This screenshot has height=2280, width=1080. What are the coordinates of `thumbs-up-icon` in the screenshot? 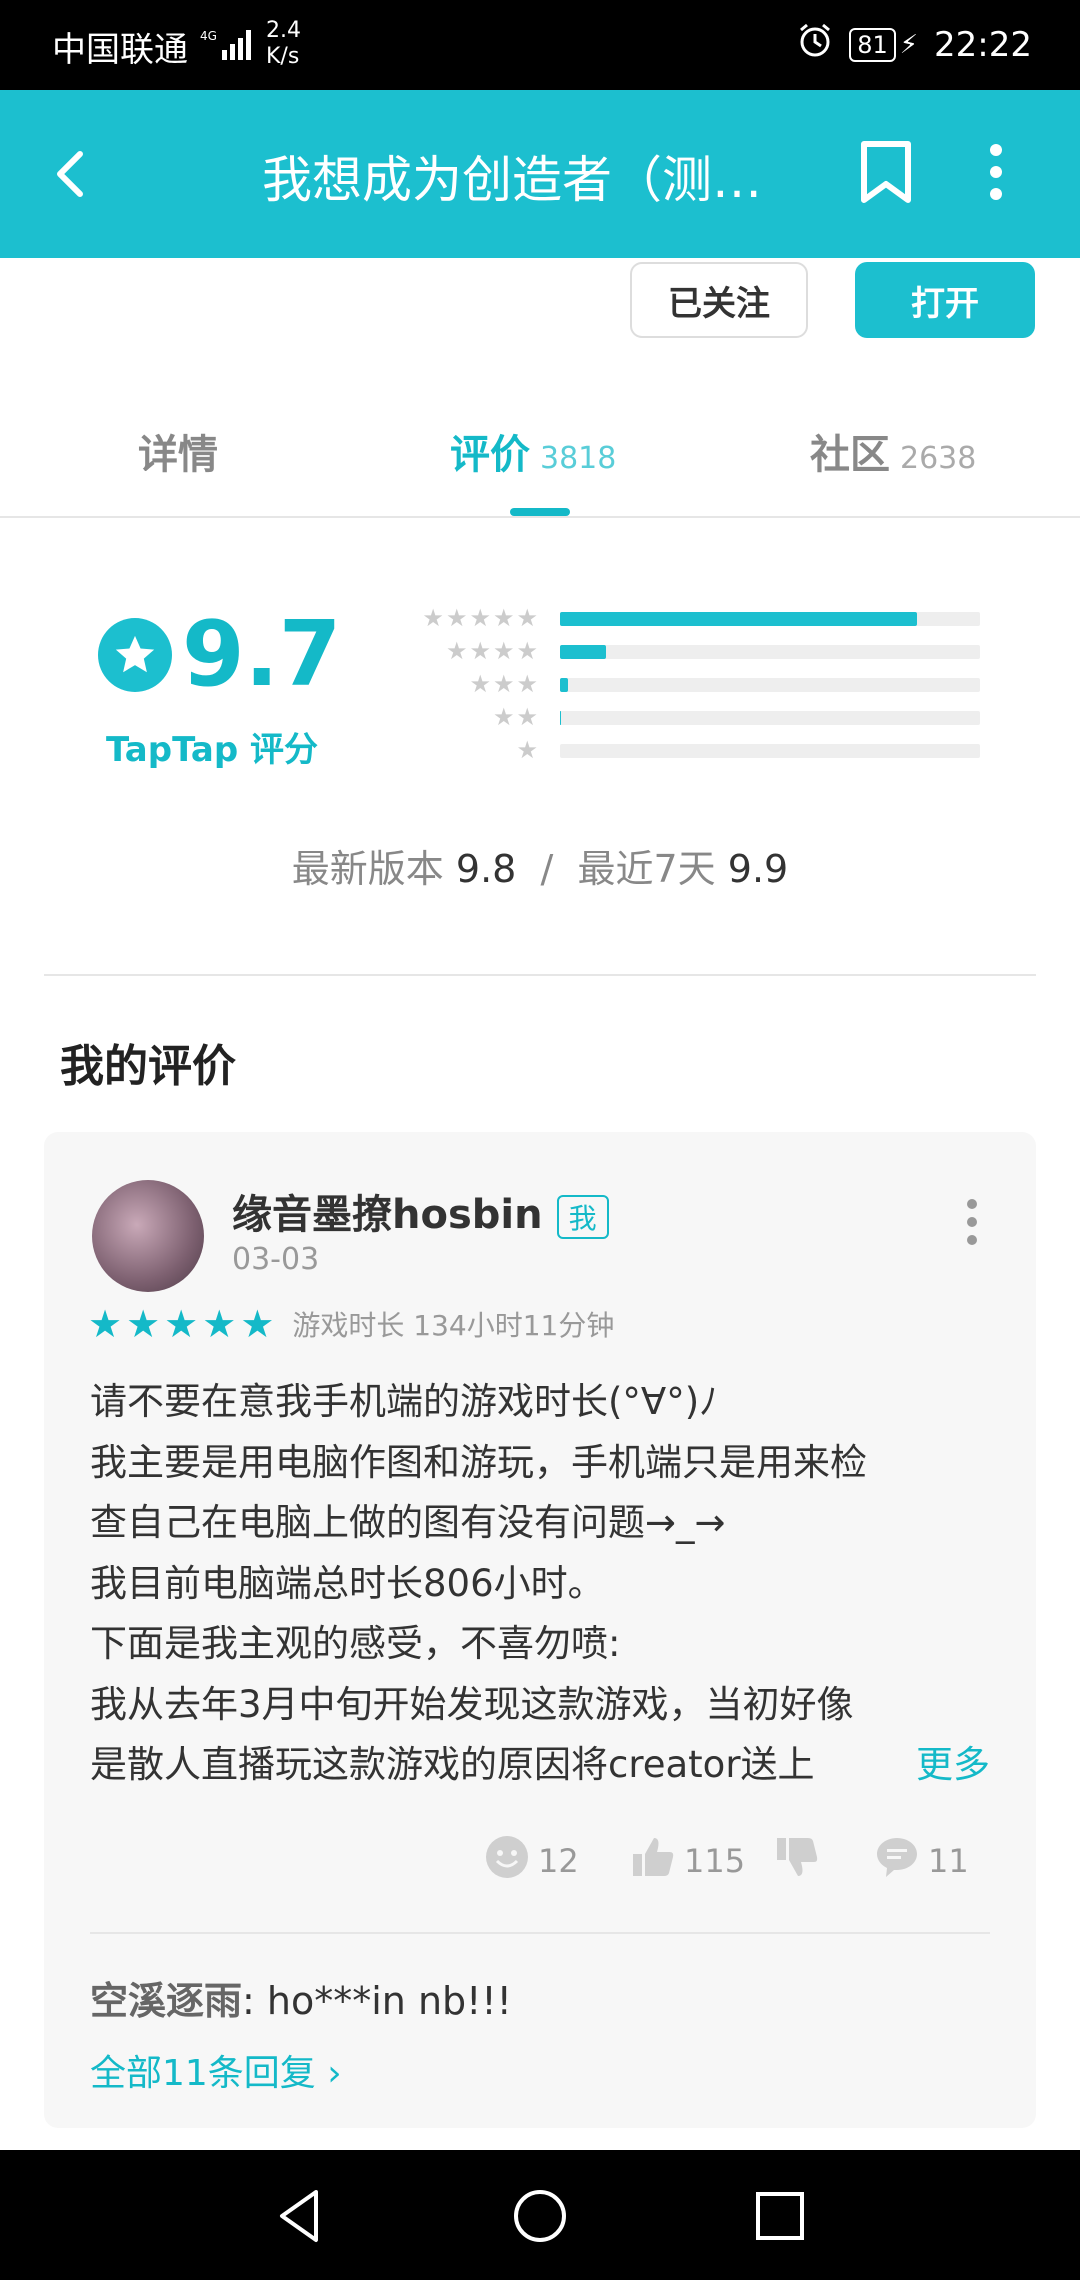 It's located at (653, 1861).